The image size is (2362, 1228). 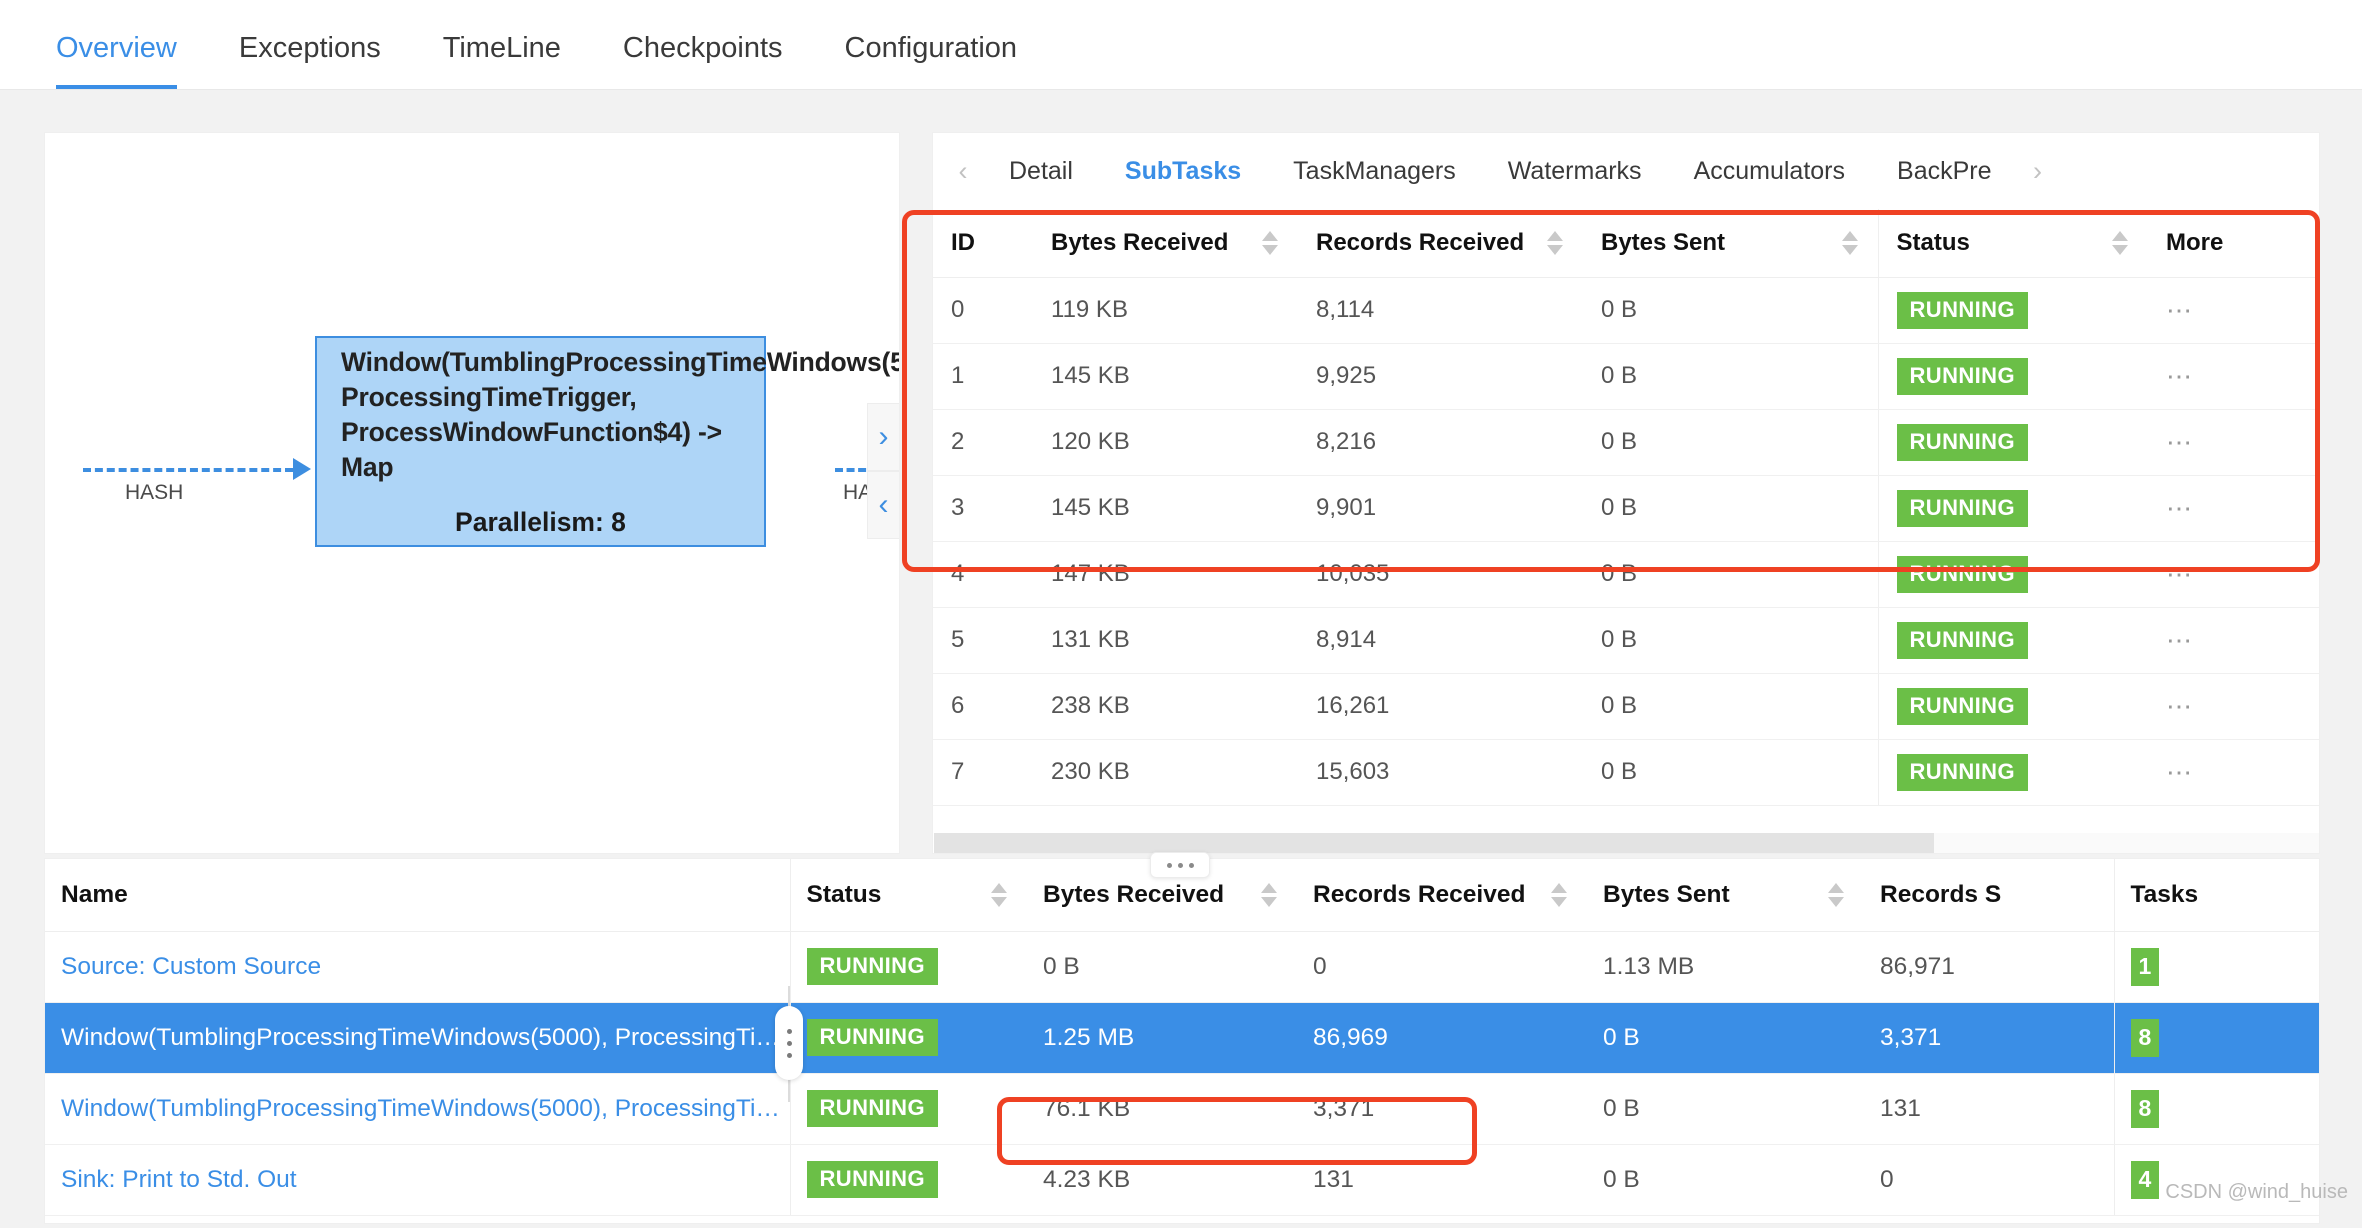 What do you see at coordinates (1555, 242) in the screenshot?
I see `sort-records-received-icon` at bounding box center [1555, 242].